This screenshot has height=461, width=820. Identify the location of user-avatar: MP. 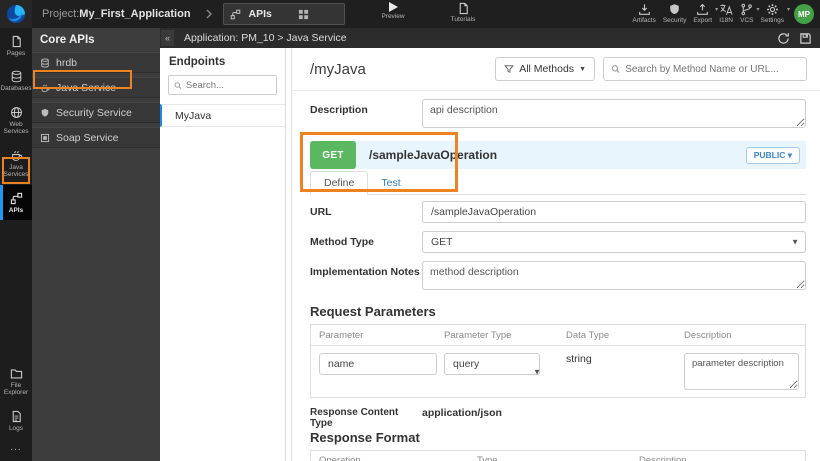
(804, 14).